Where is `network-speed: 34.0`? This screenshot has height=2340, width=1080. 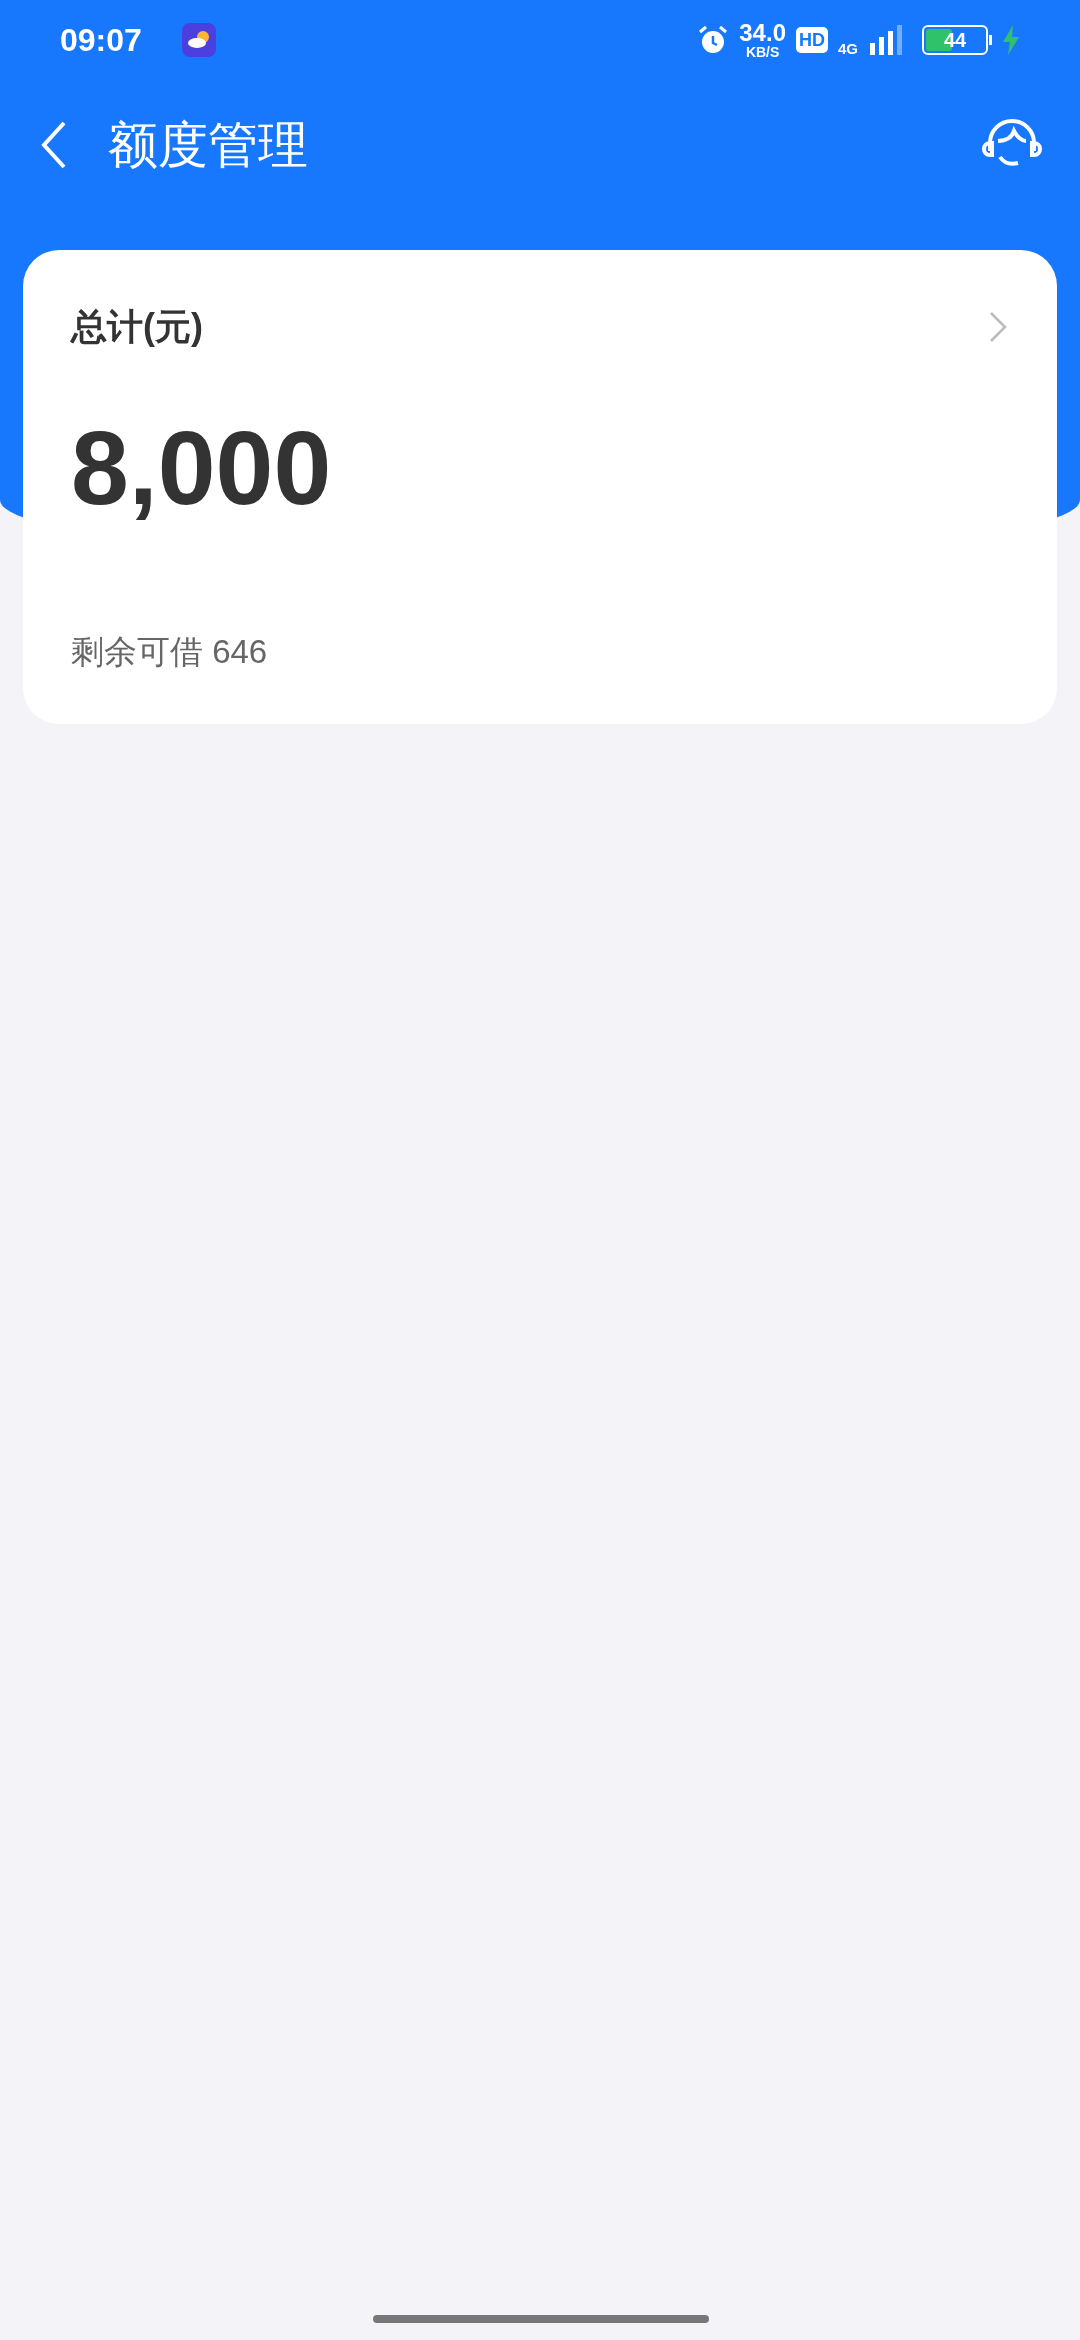
network-speed: 34.0 is located at coordinates (762, 33).